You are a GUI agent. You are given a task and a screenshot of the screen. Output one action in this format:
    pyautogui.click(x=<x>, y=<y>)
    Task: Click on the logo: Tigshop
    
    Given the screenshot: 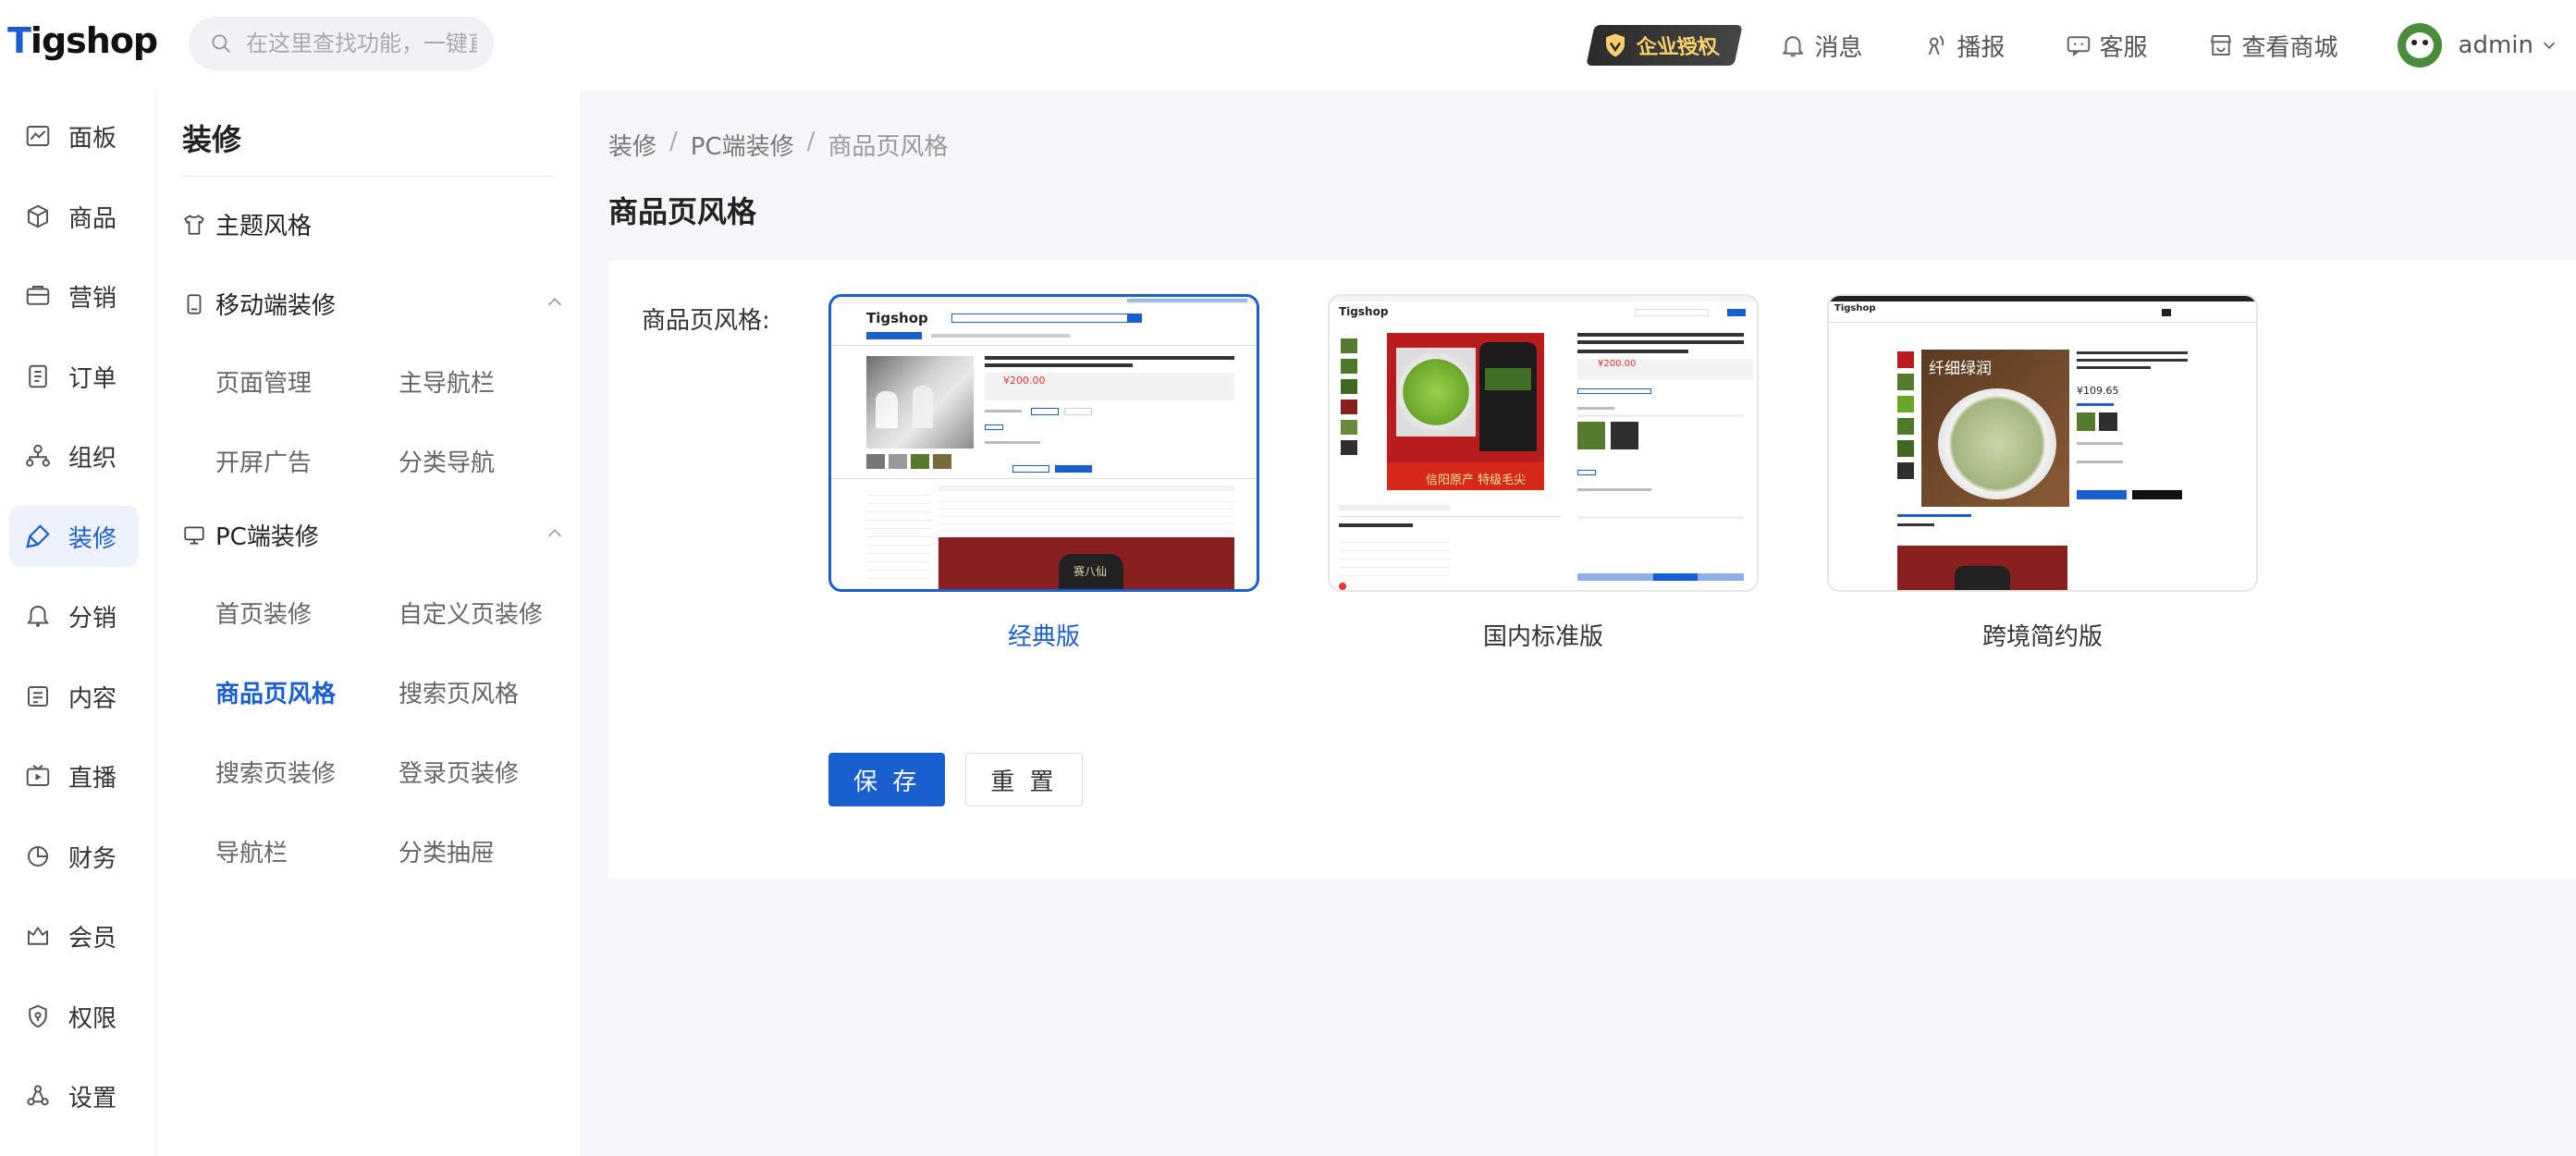 What is the action you would take?
    pyautogui.click(x=82, y=40)
    